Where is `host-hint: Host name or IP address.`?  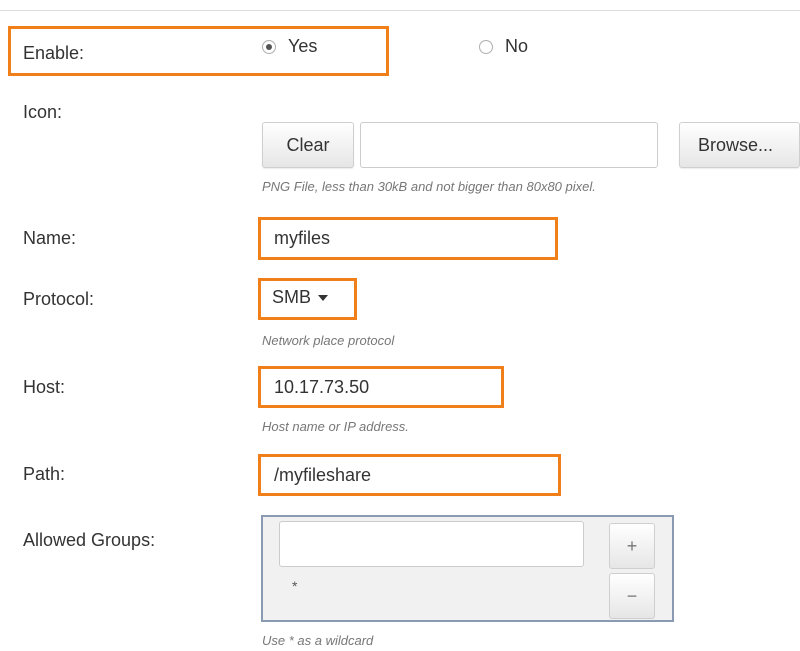 host-hint: Host name or IP address. is located at coordinates (335, 426).